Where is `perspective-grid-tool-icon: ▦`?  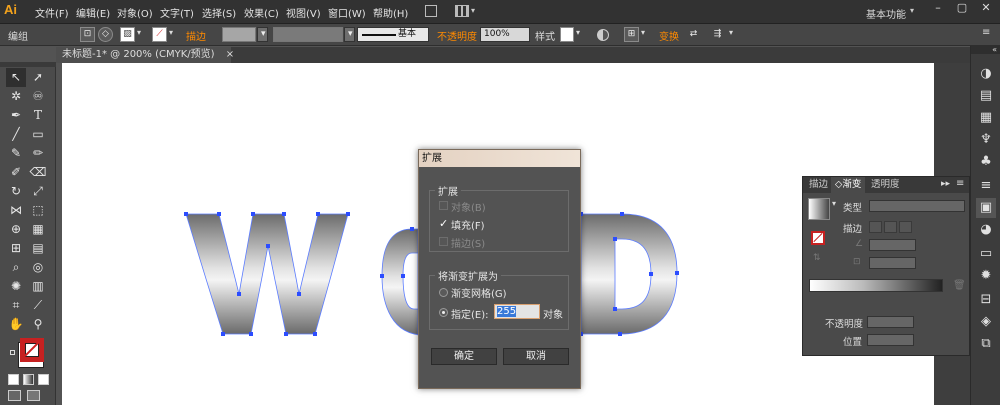 perspective-grid-tool-icon: ▦ is located at coordinates (38, 229).